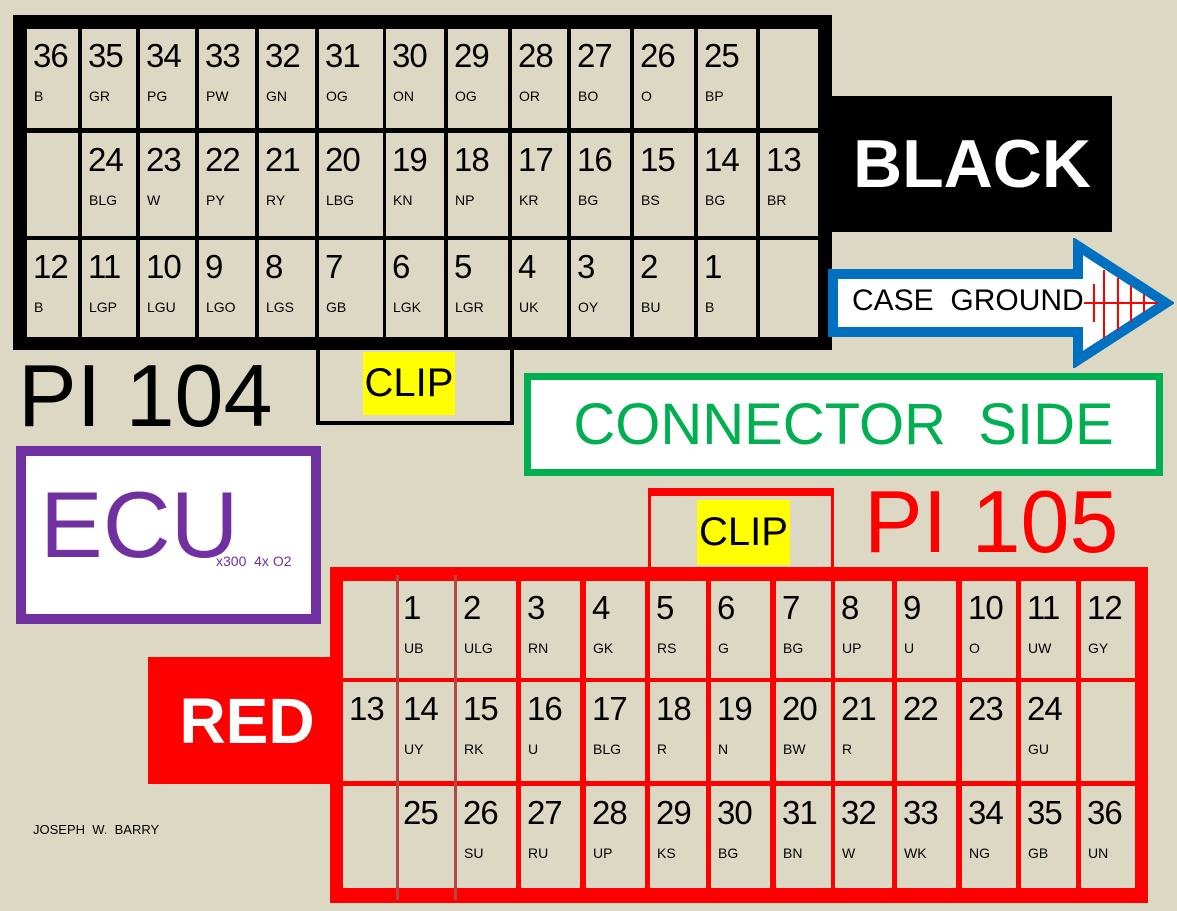  Describe the element at coordinates (415, 184) in the screenshot. I see `pin-19: 19 KN` at that location.